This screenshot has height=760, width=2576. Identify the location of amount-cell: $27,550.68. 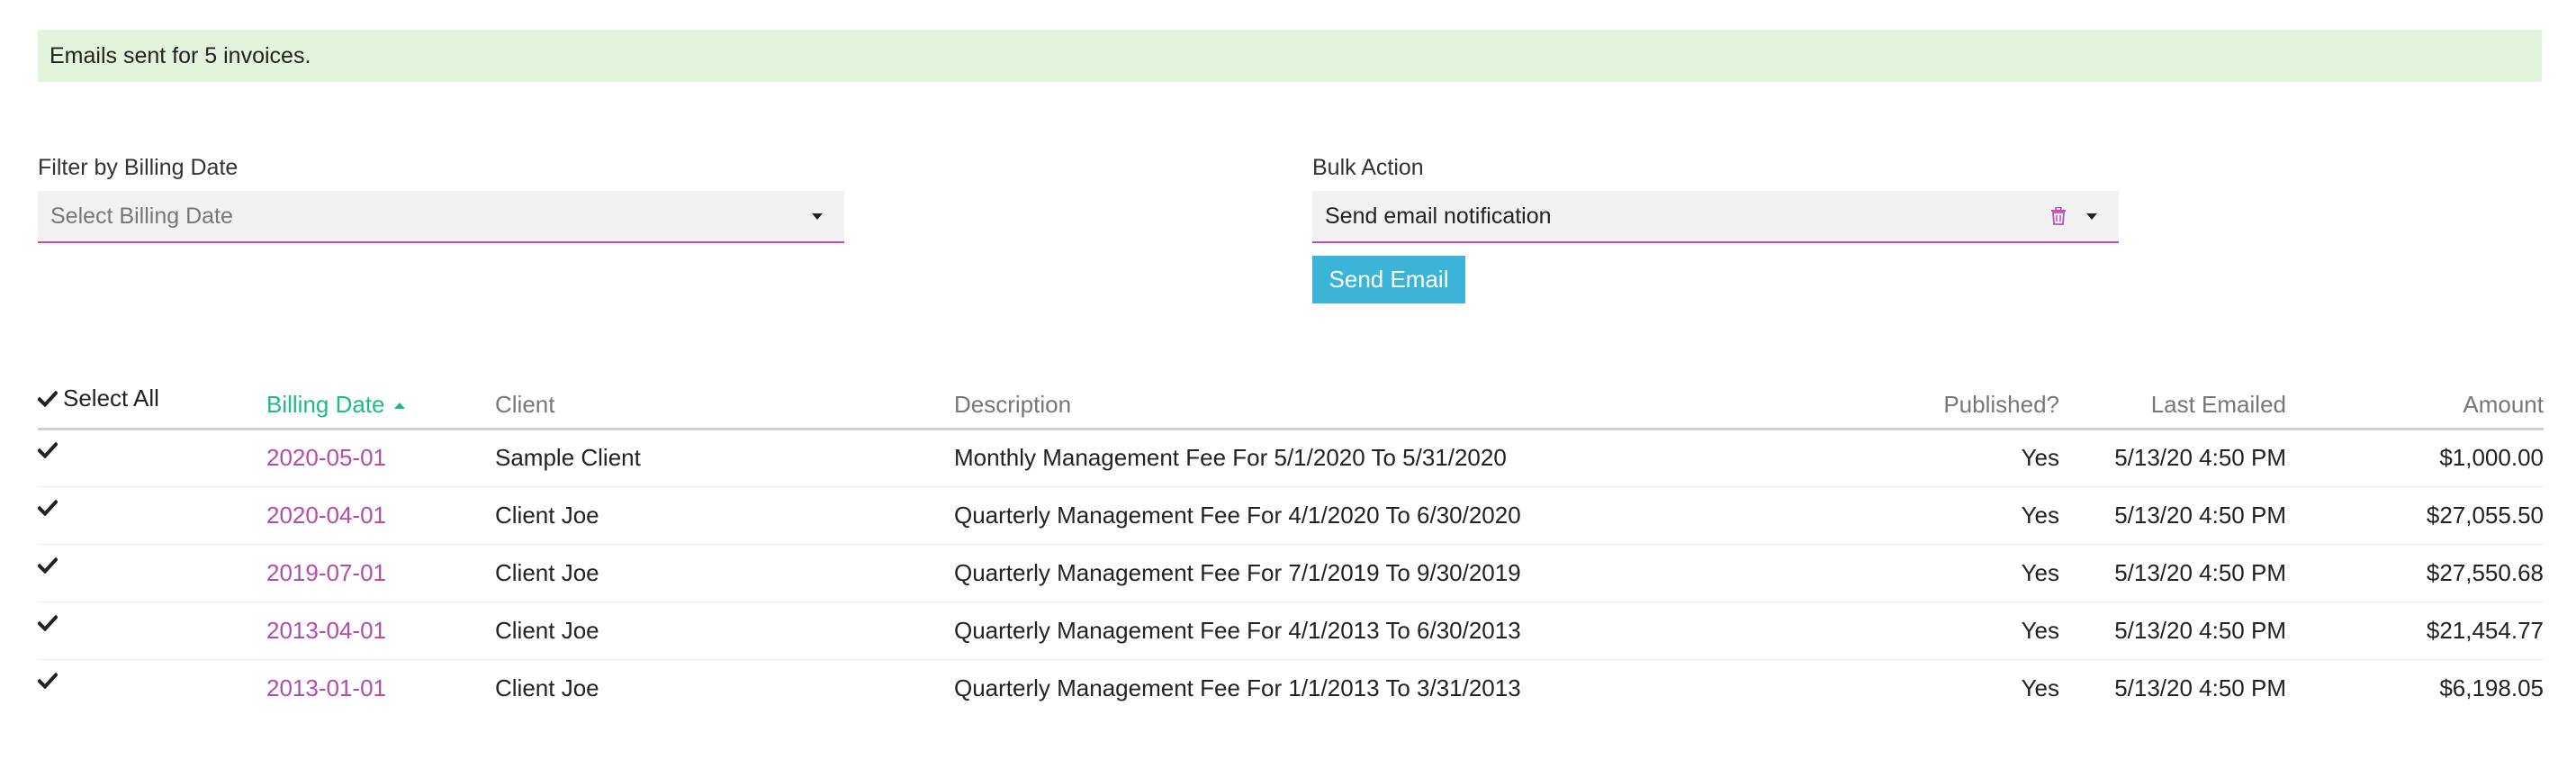
(2415, 573).